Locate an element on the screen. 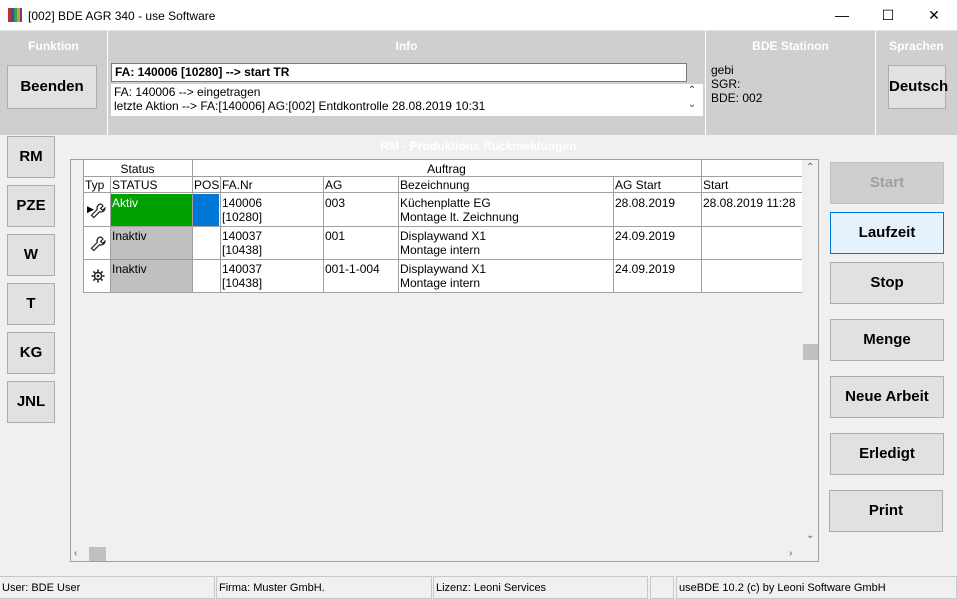 The image size is (957, 599). maximize-button: ☐ is located at coordinates (888, 15).